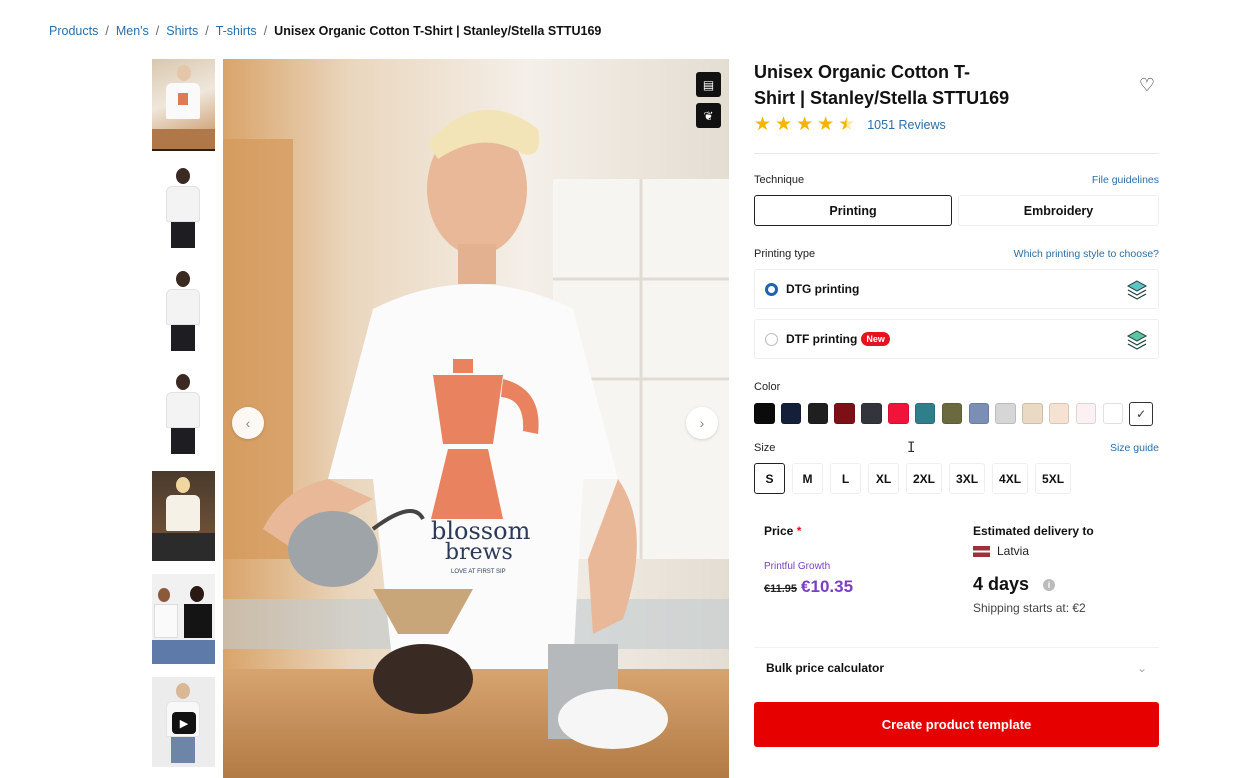  What do you see at coordinates (863, 569) in the screenshot?
I see `price-column: Price * Printful Growth €11.95 €10.35` at bounding box center [863, 569].